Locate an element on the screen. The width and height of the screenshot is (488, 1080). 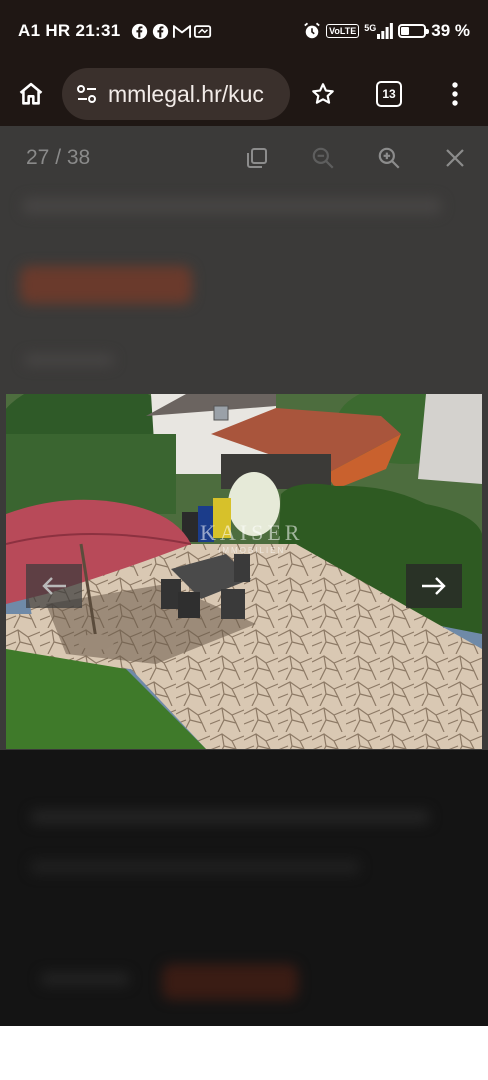
zoom-in-icon is located at coordinates (389, 158).